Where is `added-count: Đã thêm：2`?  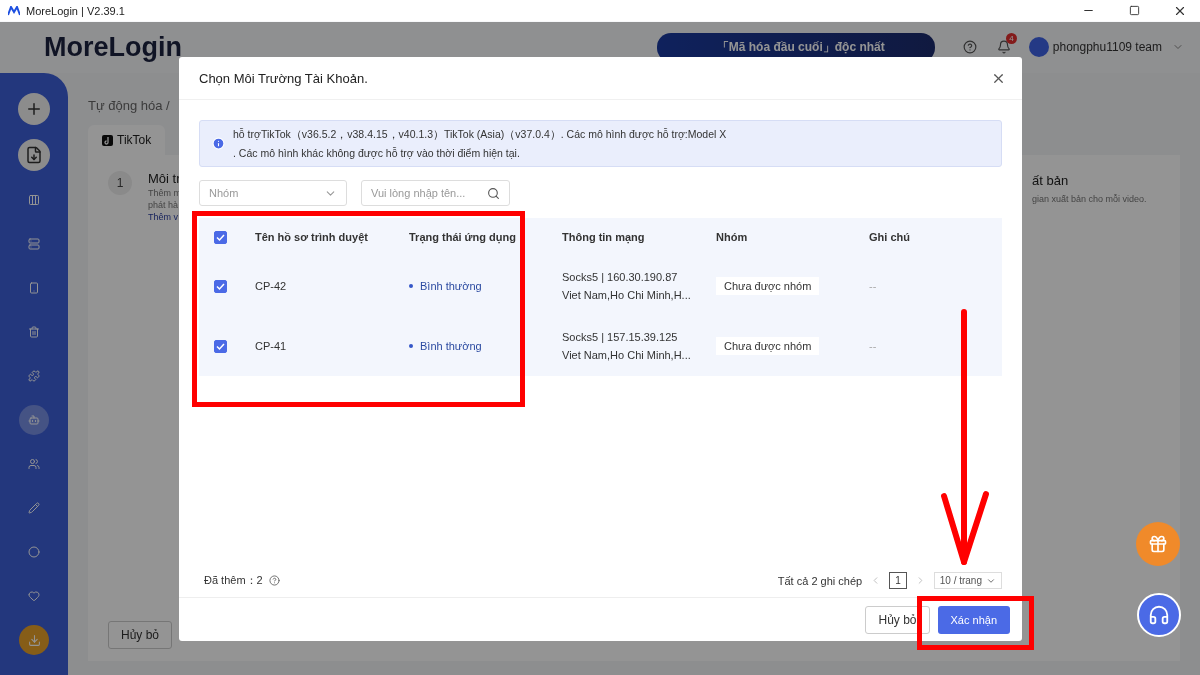 added-count: Đã thêm：2 is located at coordinates (233, 580).